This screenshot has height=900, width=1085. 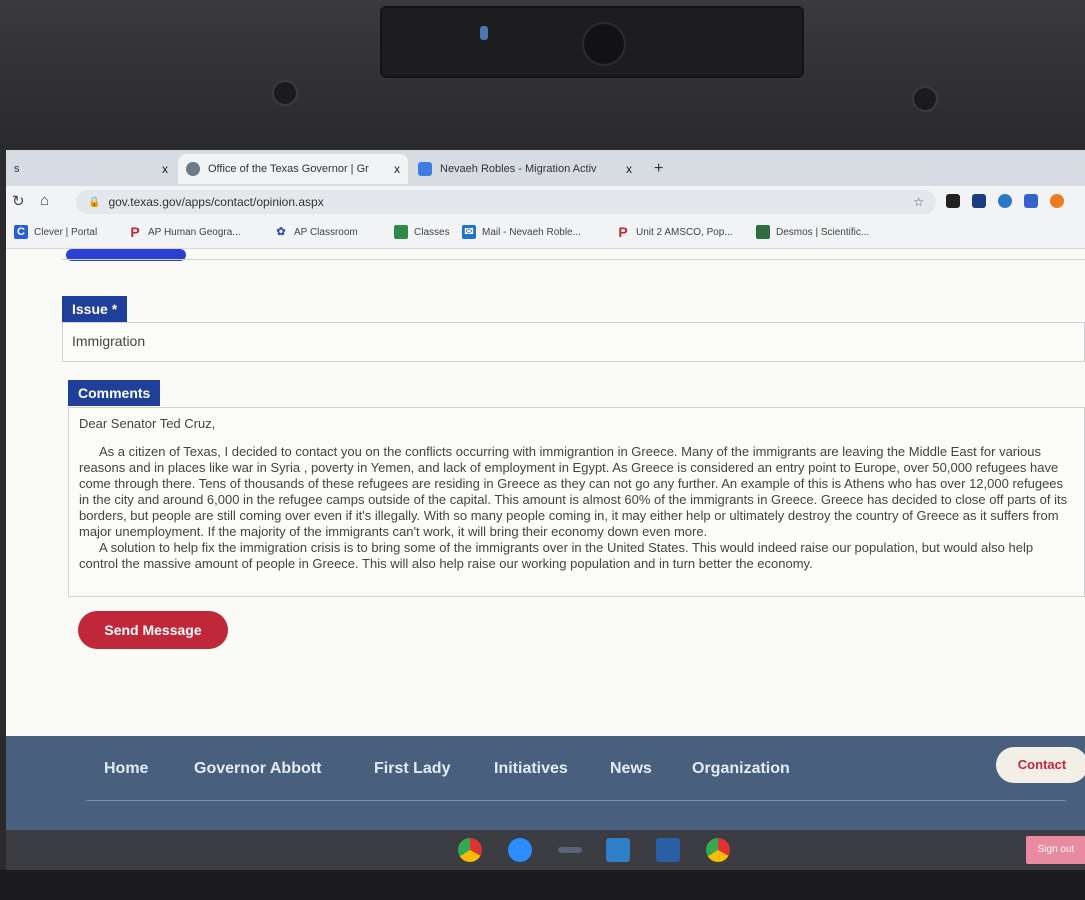 What do you see at coordinates (109, 341) in the screenshot?
I see `issue-value: Immigration` at bounding box center [109, 341].